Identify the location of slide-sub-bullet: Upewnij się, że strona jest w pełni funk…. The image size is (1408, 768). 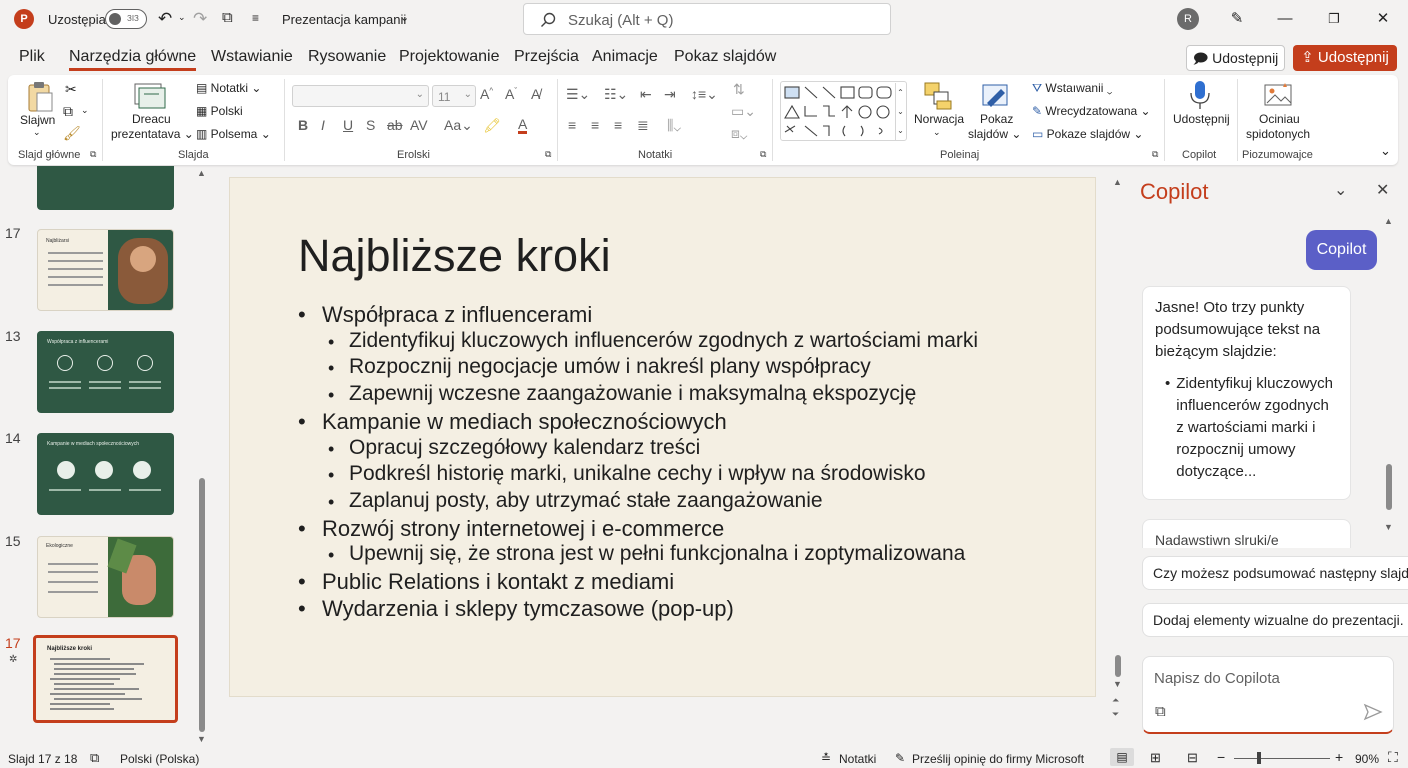
(657, 554).